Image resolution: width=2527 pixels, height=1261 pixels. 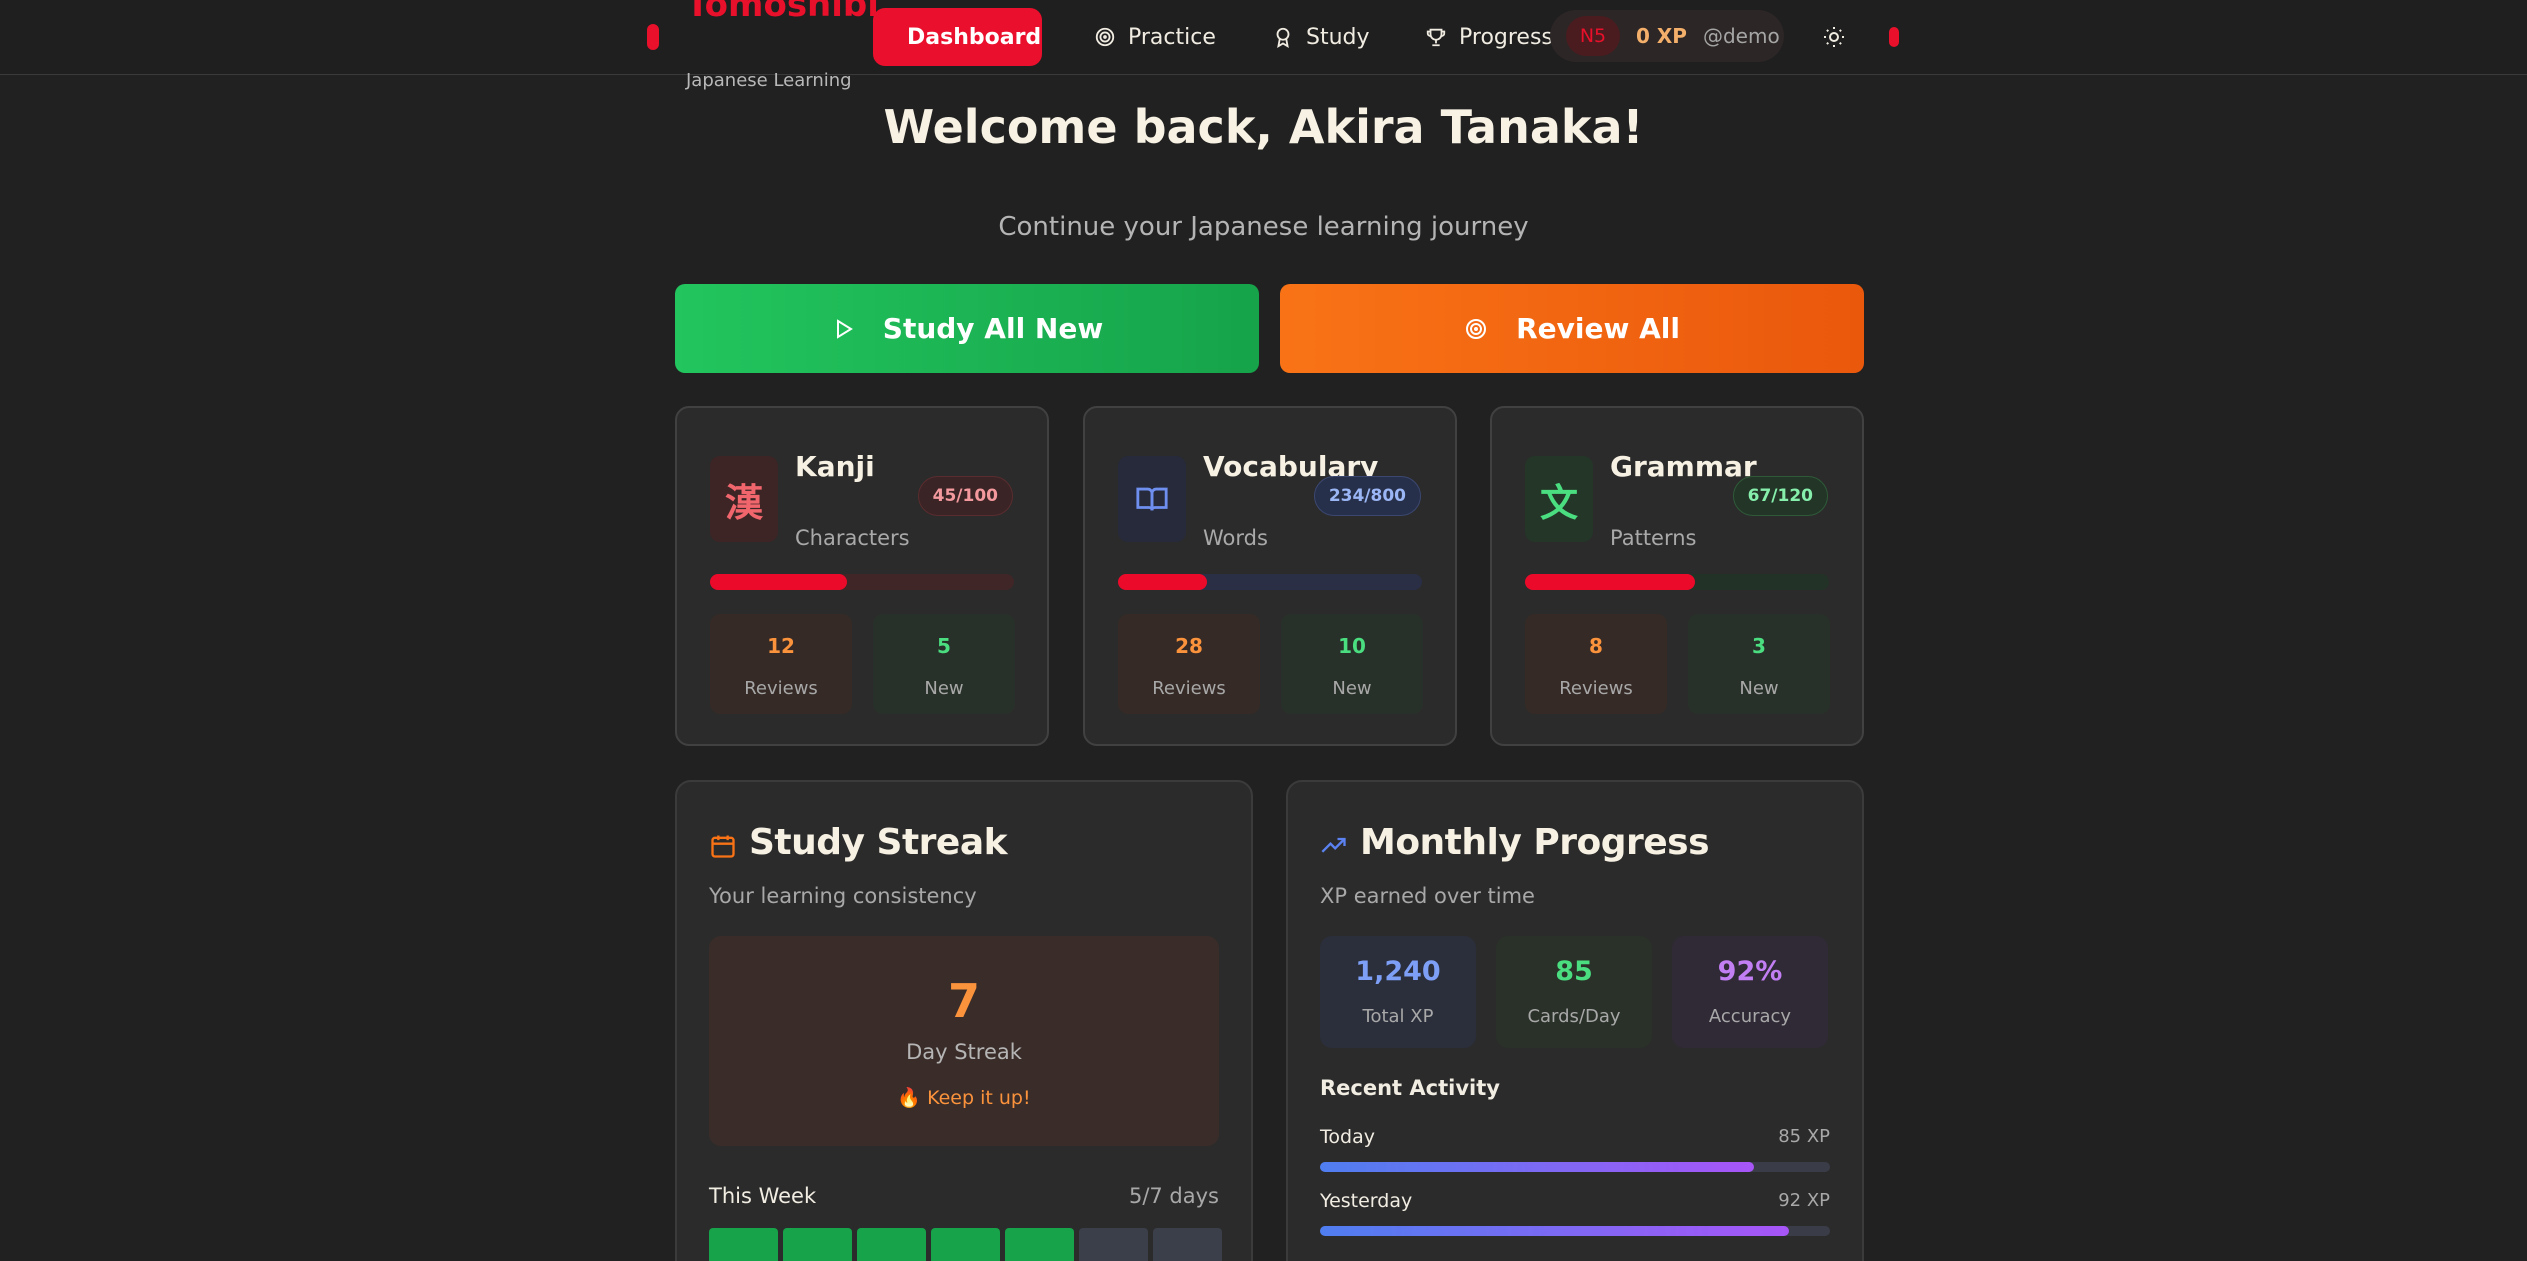 What do you see at coordinates (1575, 1149) in the screenshot?
I see `activity-row: Today 85 XP` at bounding box center [1575, 1149].